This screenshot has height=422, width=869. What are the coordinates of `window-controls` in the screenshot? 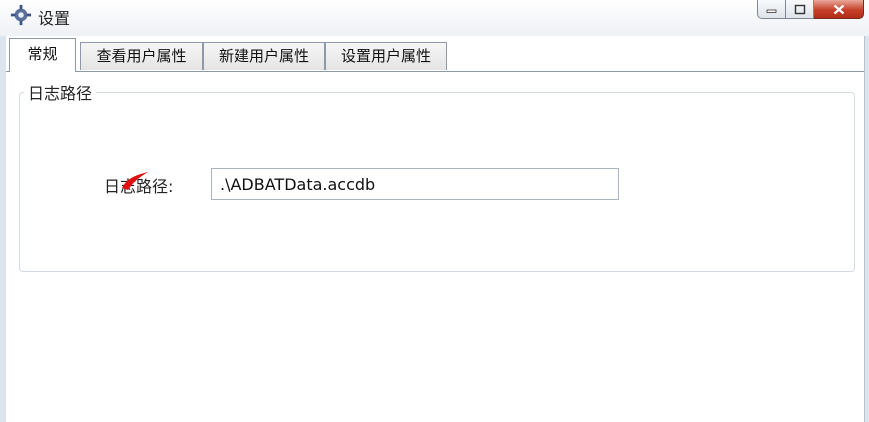 It's located at (810, 10).